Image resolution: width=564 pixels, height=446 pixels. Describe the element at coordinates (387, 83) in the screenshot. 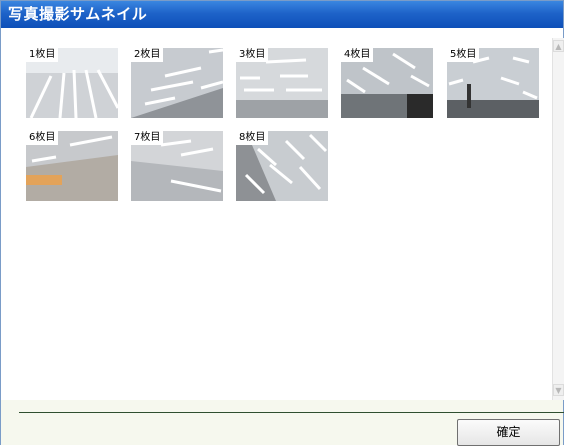

I see `thumbnail-4: 4枚目` at that location.